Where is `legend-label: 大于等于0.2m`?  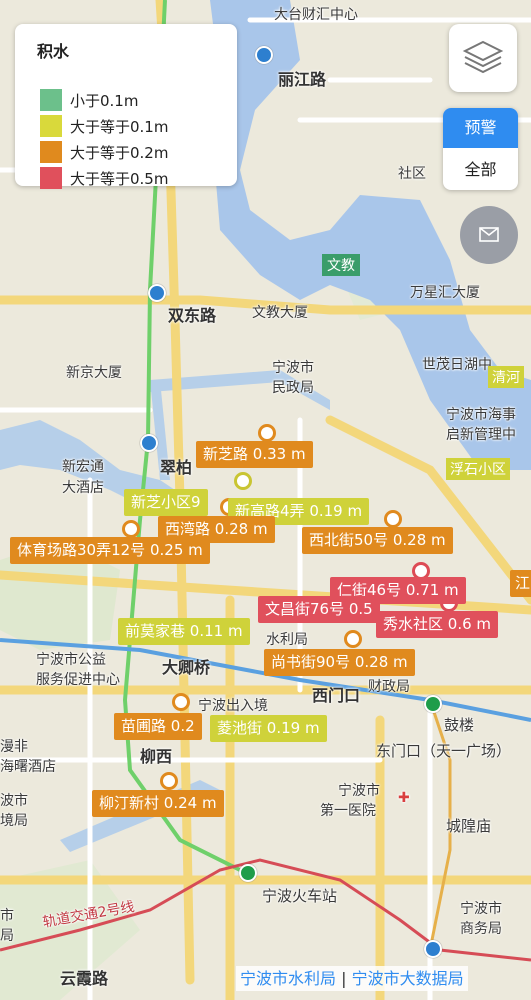
legend-label: 大于等于0.2m is located at coordinates (119, 152).